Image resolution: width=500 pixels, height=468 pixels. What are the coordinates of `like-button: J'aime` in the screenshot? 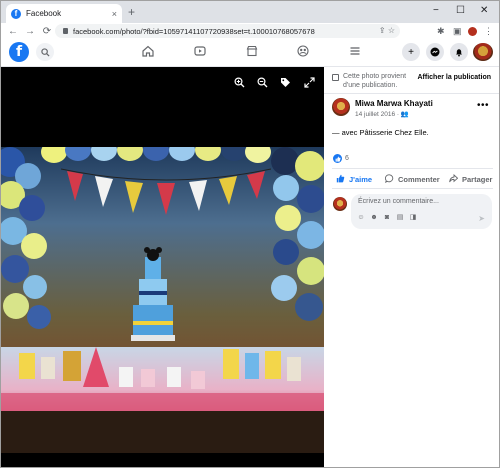 It's located at (354, 179).